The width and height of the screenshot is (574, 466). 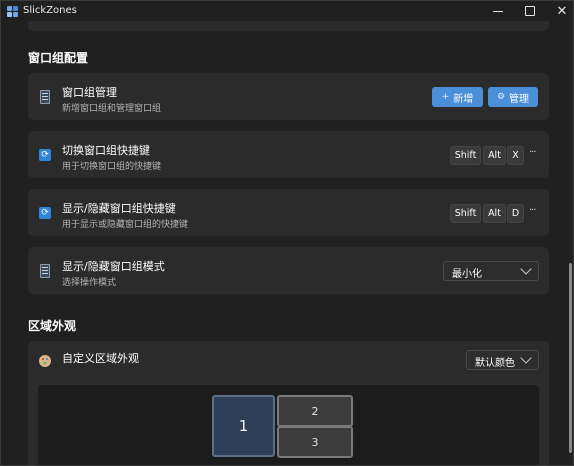 I want to click on add-group-label: 新增, so click(x=463, y=99).